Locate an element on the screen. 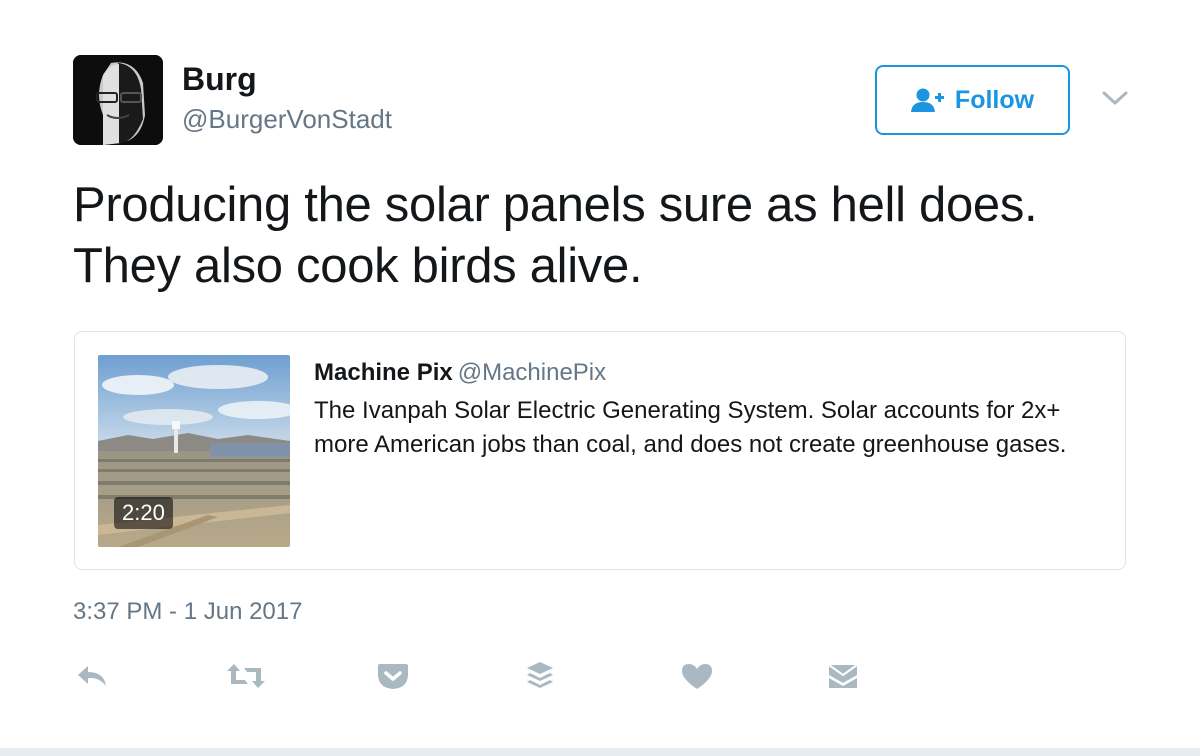 This screenshot has height=756, width=1200. quoted-author-name: Machine Pix is located at coordinates (383, 372).